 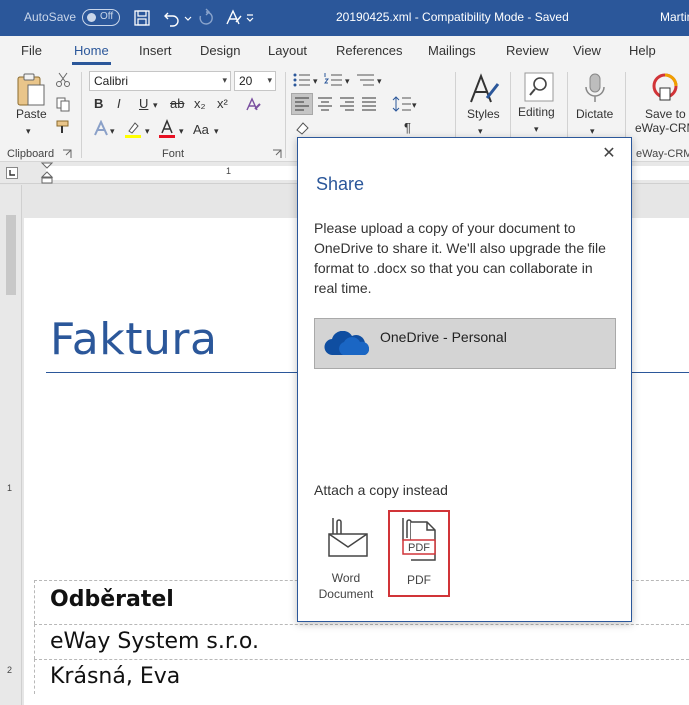 I want to click on editing-label: Editing, so click(x=536, y=112).